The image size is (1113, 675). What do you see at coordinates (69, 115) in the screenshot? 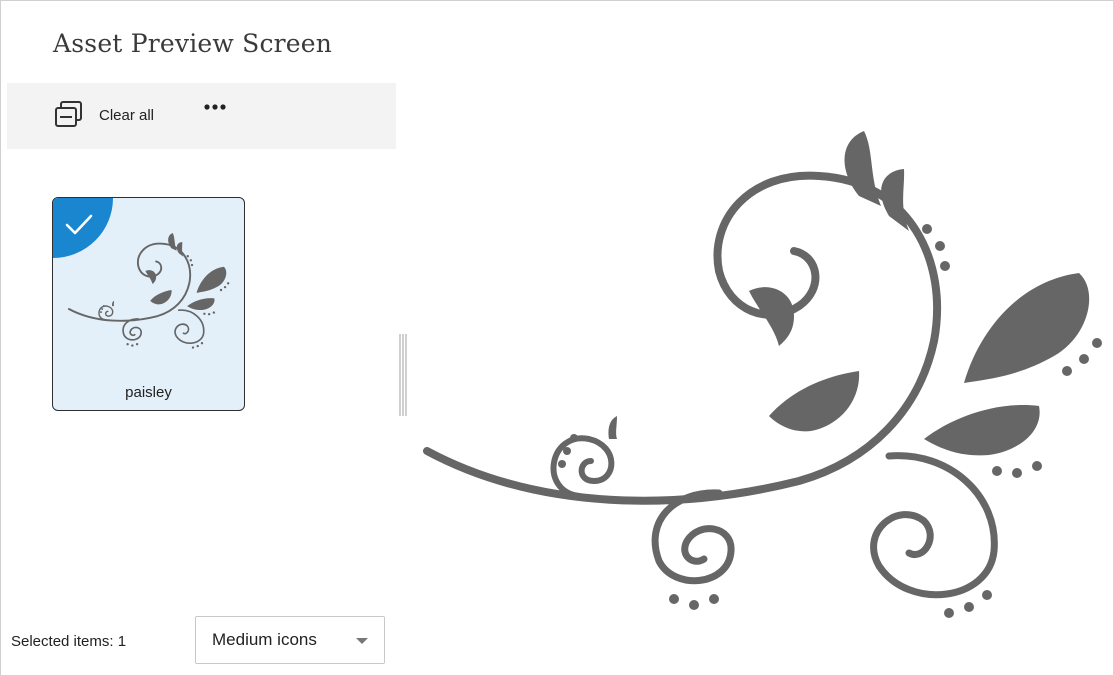
I see `stacked-pages-icon` at bounding box center [69, 115].